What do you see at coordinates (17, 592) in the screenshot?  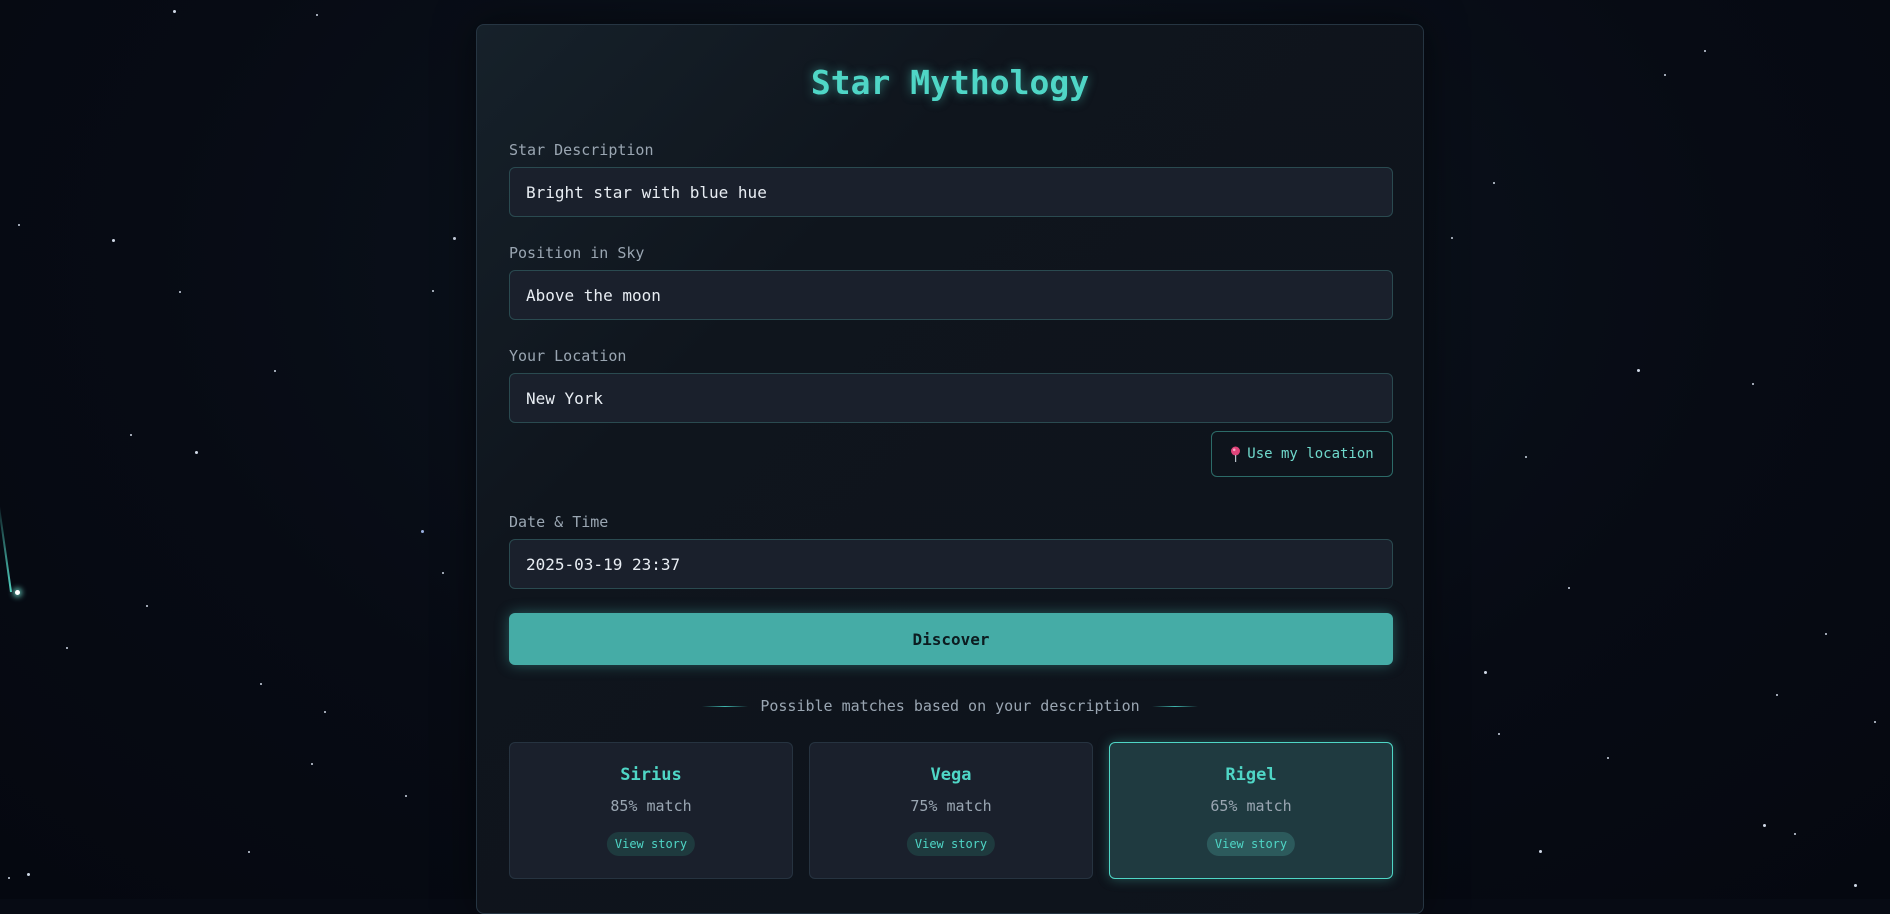 I see `shooting-star` at bounding box center [17, 592].